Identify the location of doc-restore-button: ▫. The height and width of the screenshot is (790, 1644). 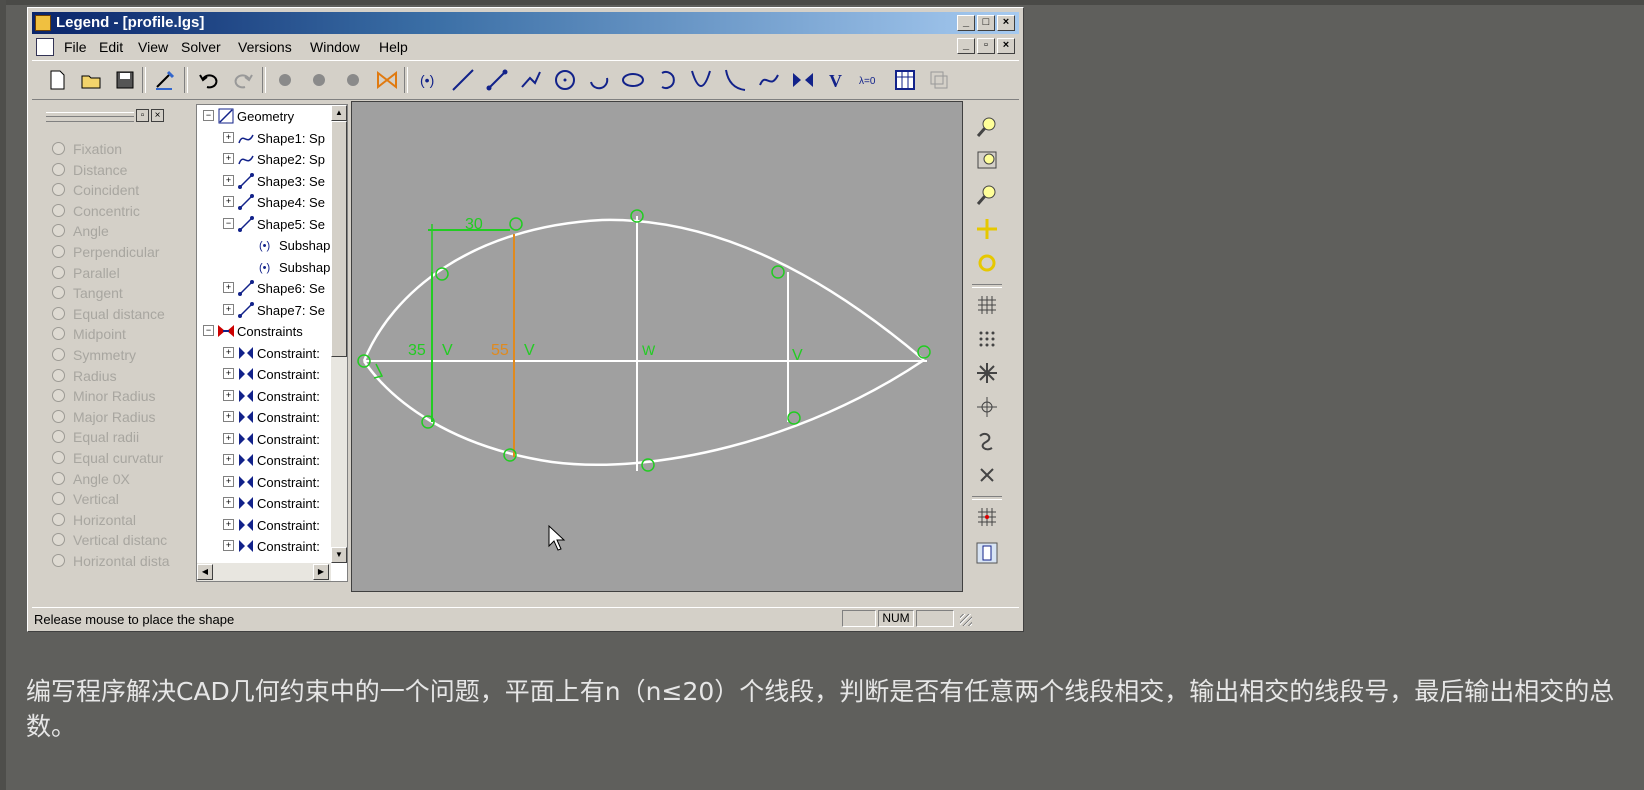
(986, 46).